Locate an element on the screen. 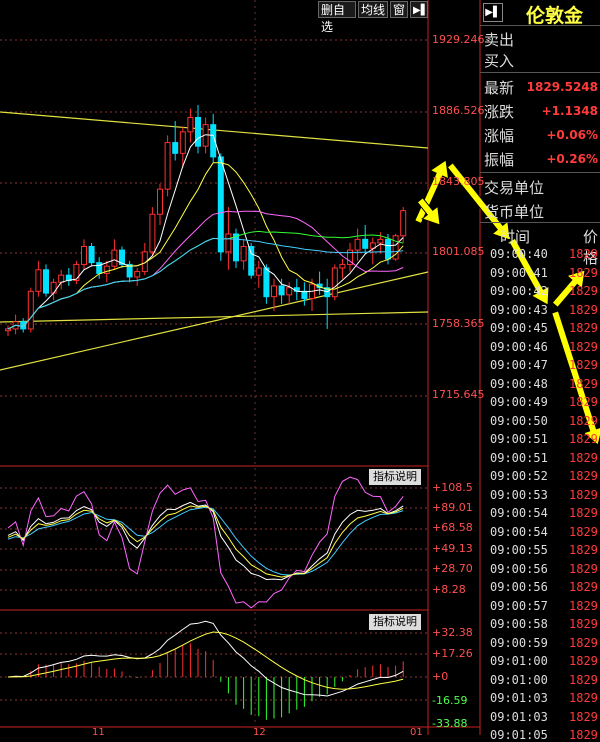  price-axis-tick: 1715.645 is located at coordinates (458, 394).